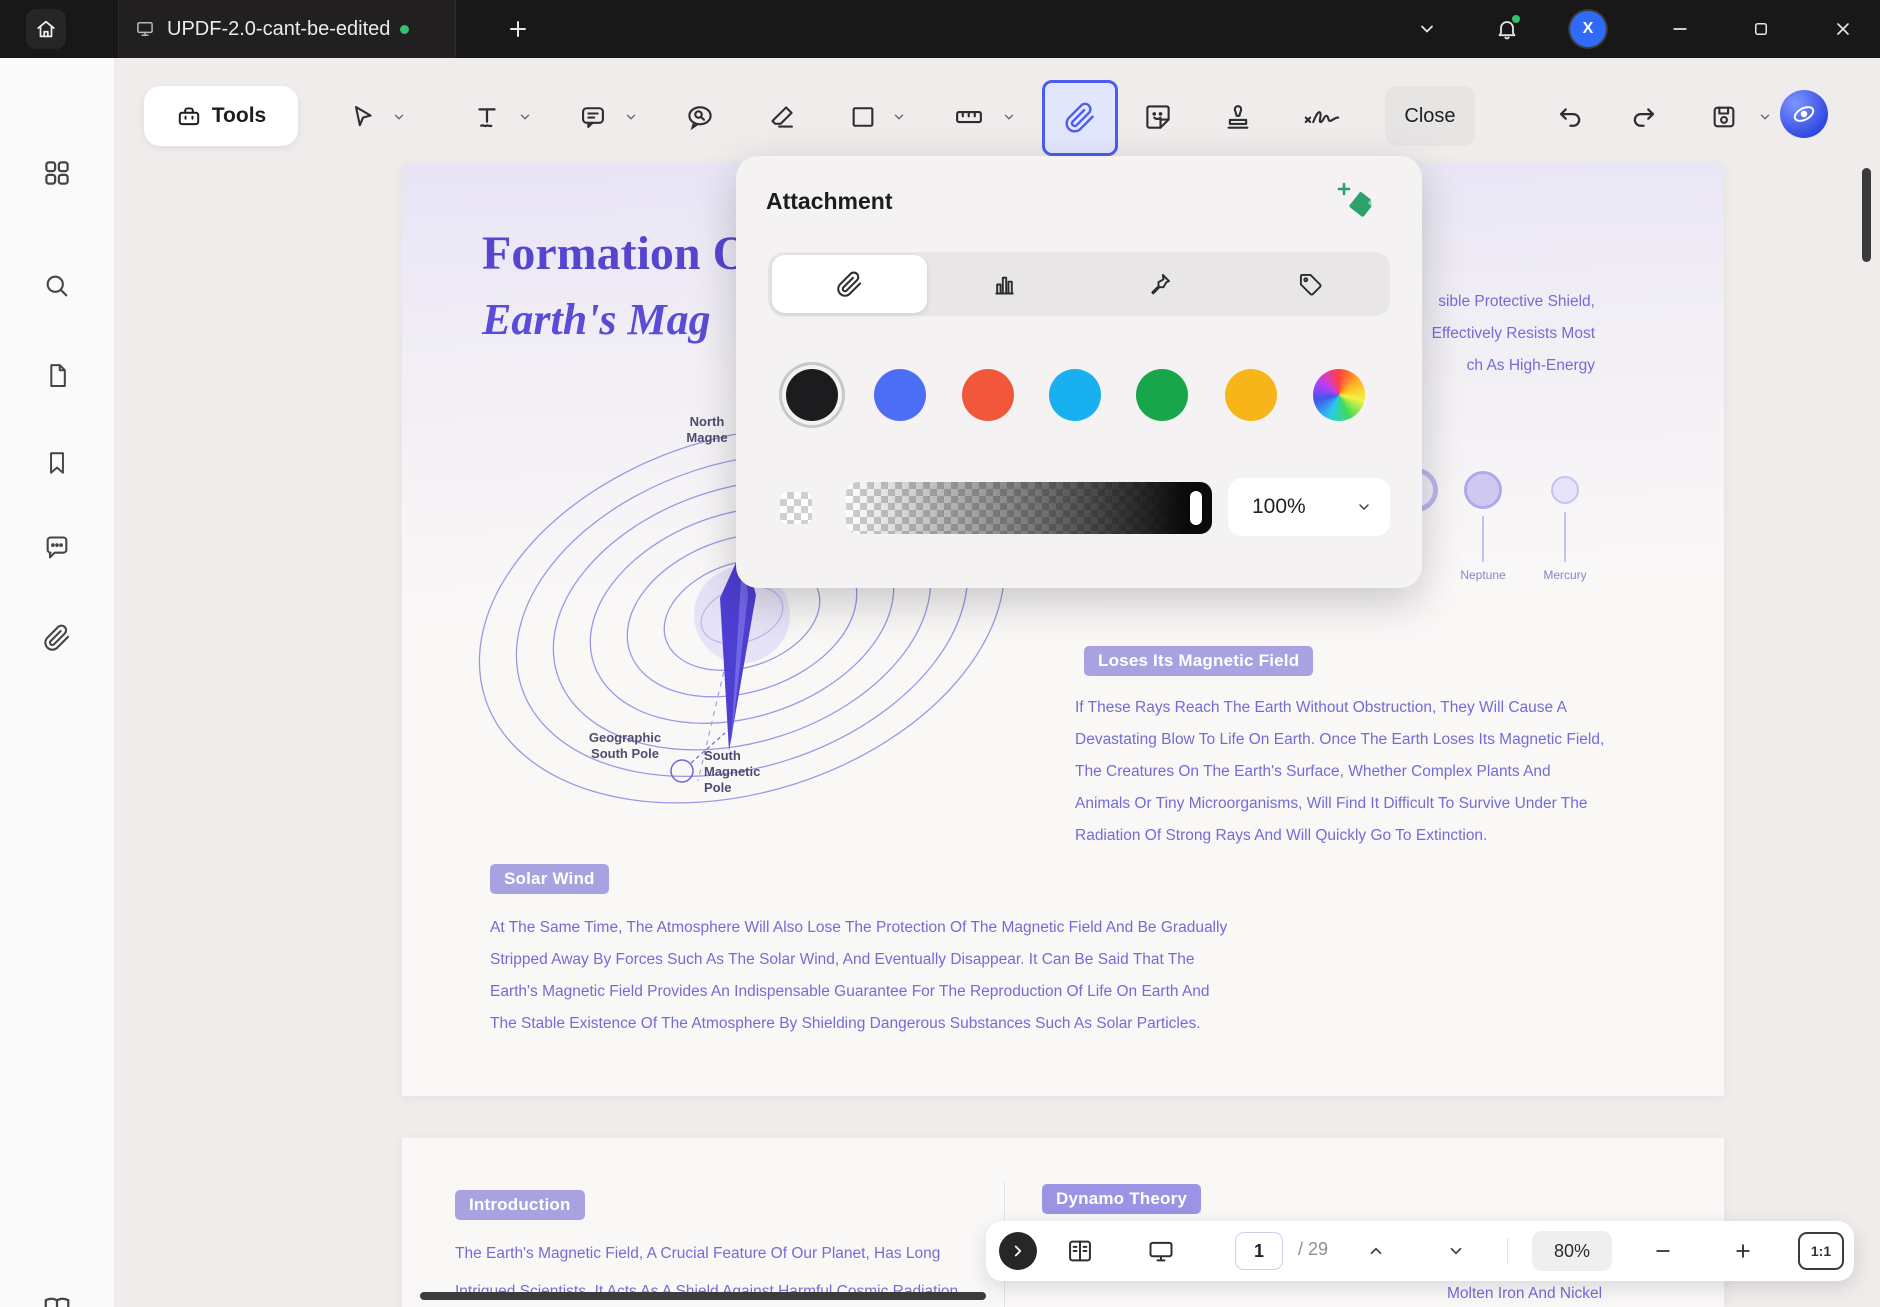  Describe the element at coordinates (732, 771) in the screenshot. I see `south-magnetic-pole-label: South Magnetic Pole` at that location.